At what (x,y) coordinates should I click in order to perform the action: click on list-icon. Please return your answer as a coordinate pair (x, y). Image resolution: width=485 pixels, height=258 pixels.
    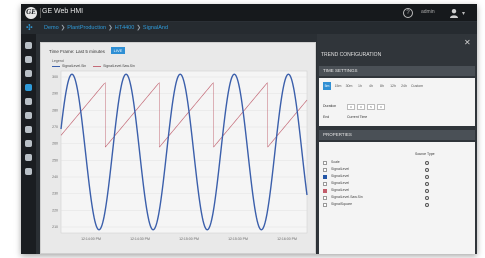
    Looking at the image, I should click on (28, 59).